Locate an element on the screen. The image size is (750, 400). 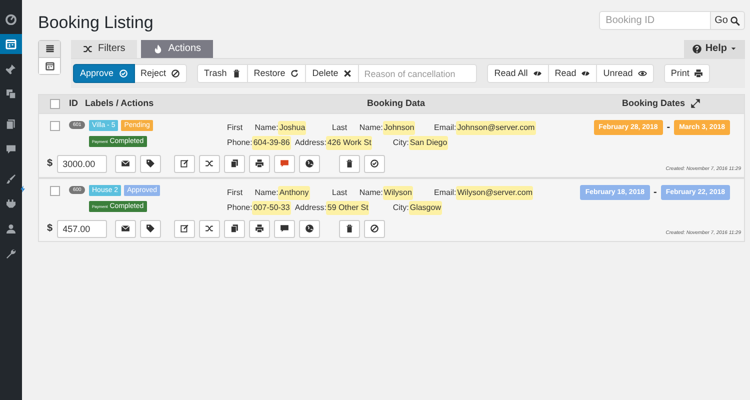
toolbar-button: Restore is located at coordinates (277, 73).